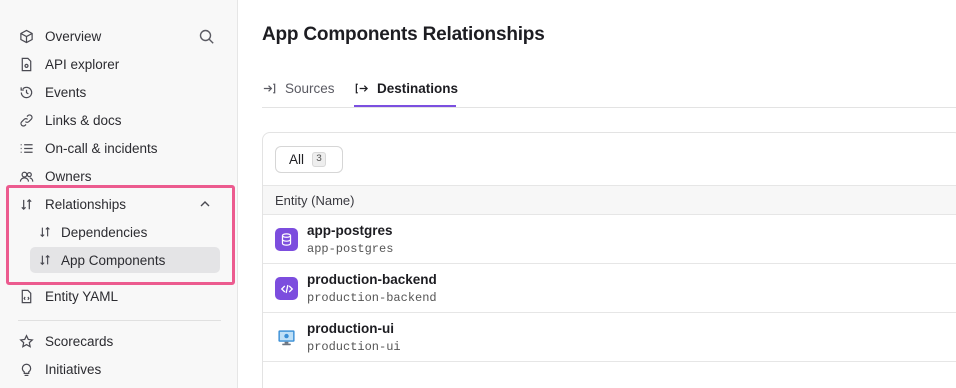  I want to click on page-title: App Components Relationships, so click(403, 34).